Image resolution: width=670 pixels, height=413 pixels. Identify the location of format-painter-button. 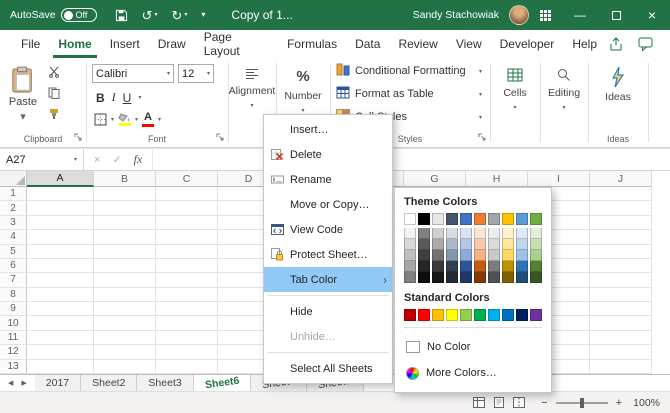
(54, 114).